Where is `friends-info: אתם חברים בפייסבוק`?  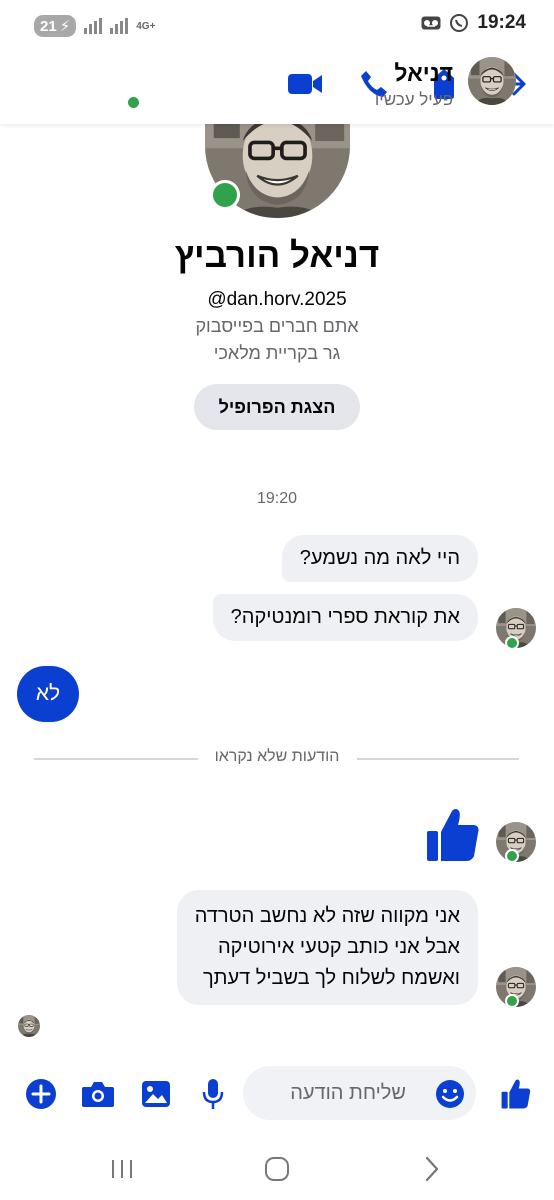
friends-info: אתם חברים בפייסבוק is located at coordinates (277, 326).